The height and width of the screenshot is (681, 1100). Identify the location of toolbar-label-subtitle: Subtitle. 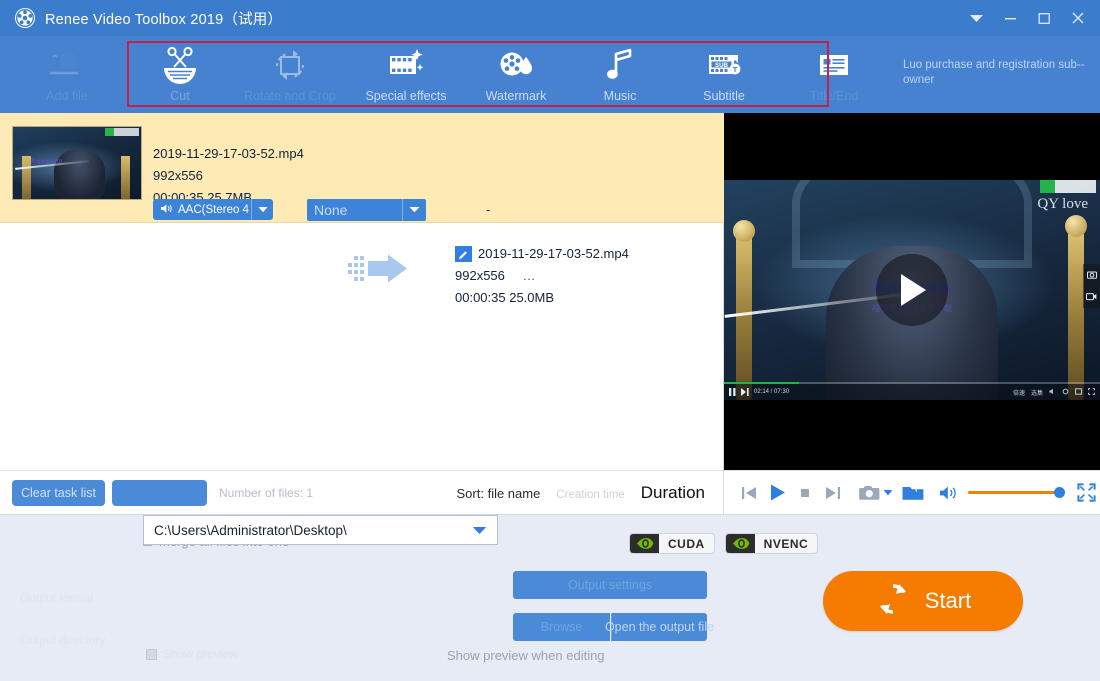
(724, 96).